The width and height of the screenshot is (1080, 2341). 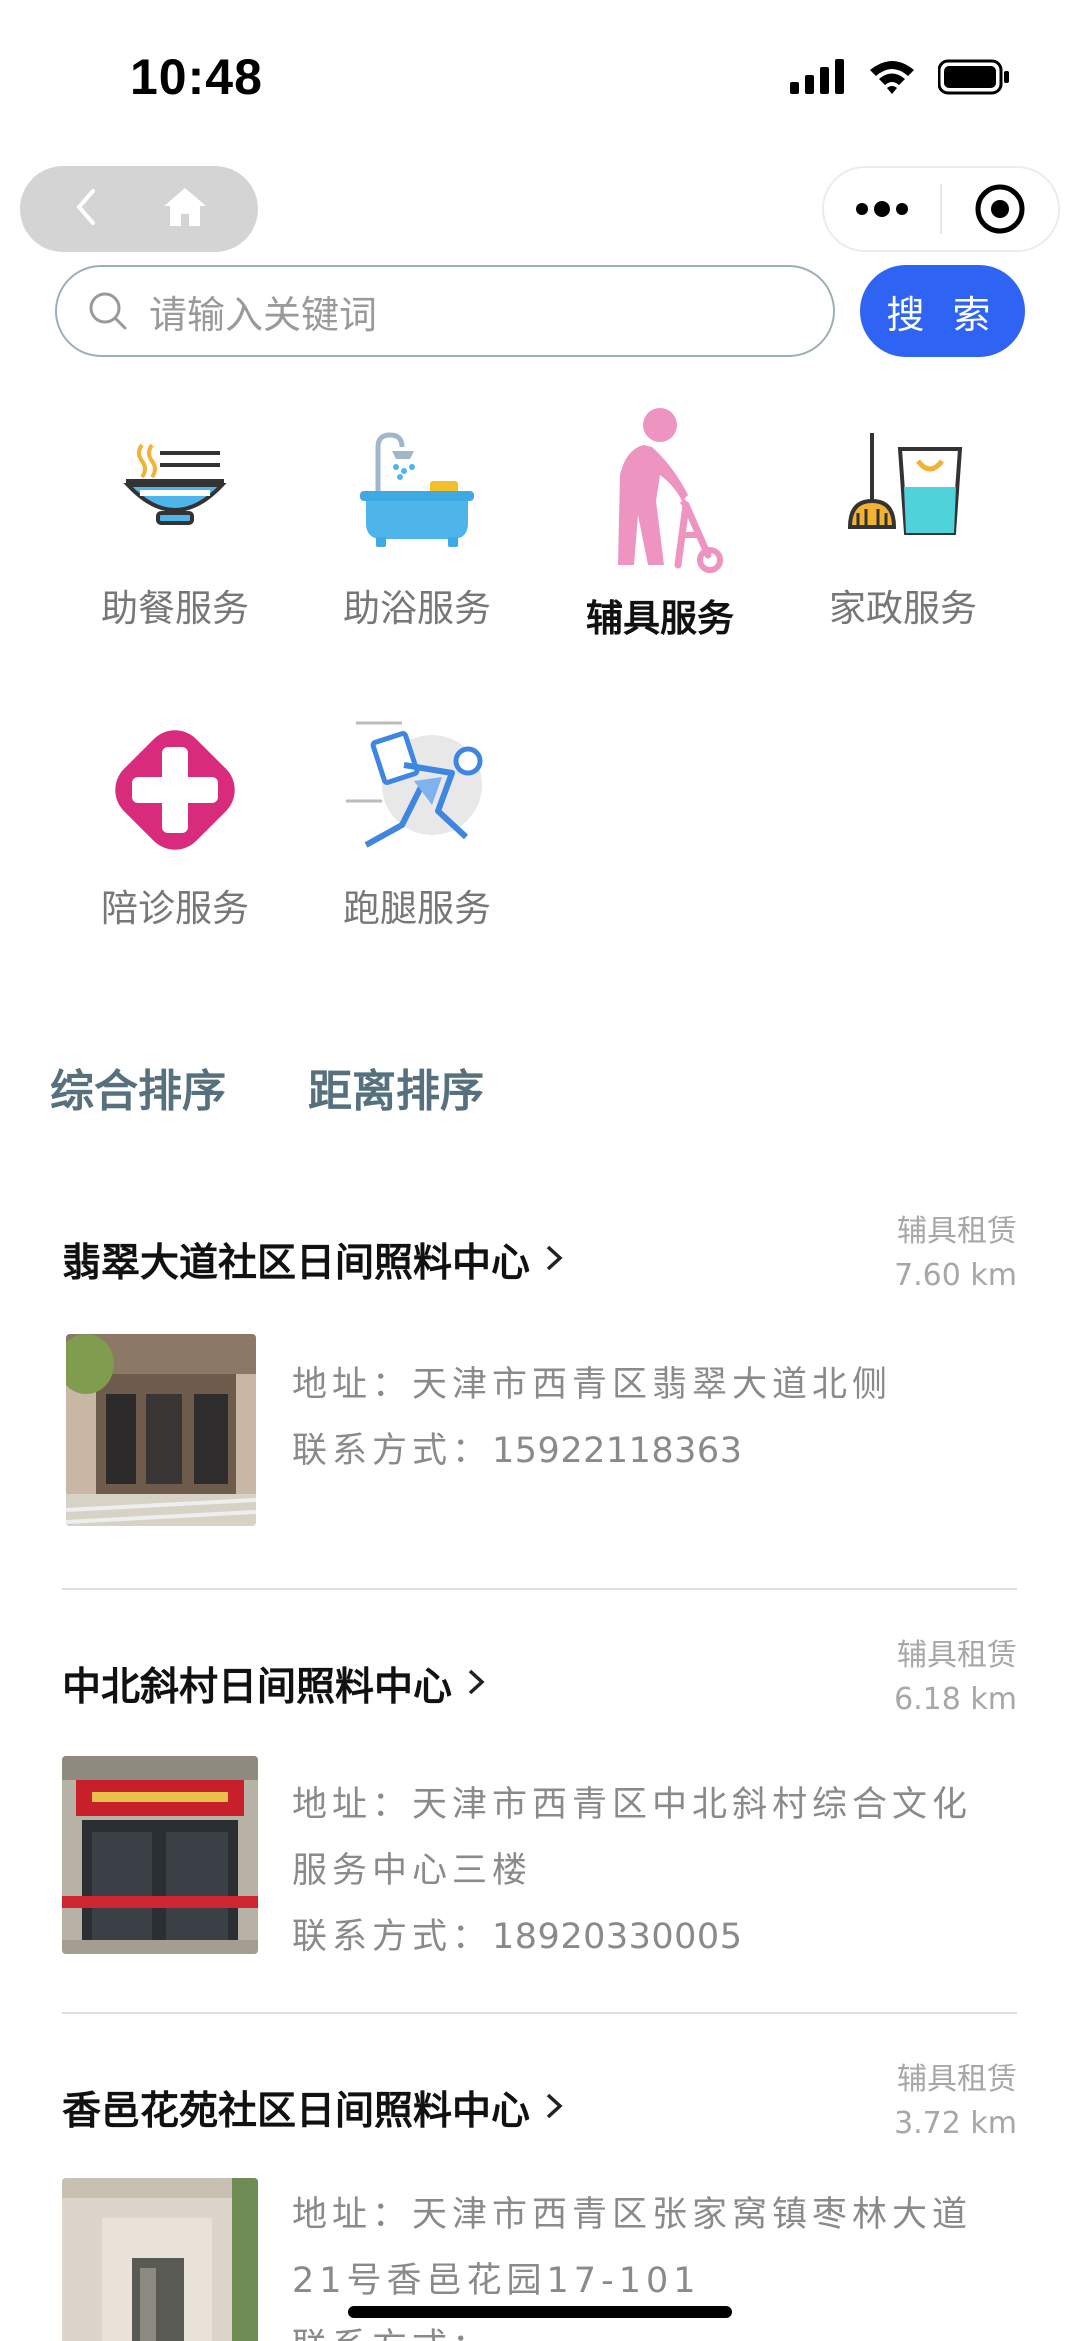 I want to click on center-meta: 辅具租赁 6.18 km, so click(x=955, y=1678).